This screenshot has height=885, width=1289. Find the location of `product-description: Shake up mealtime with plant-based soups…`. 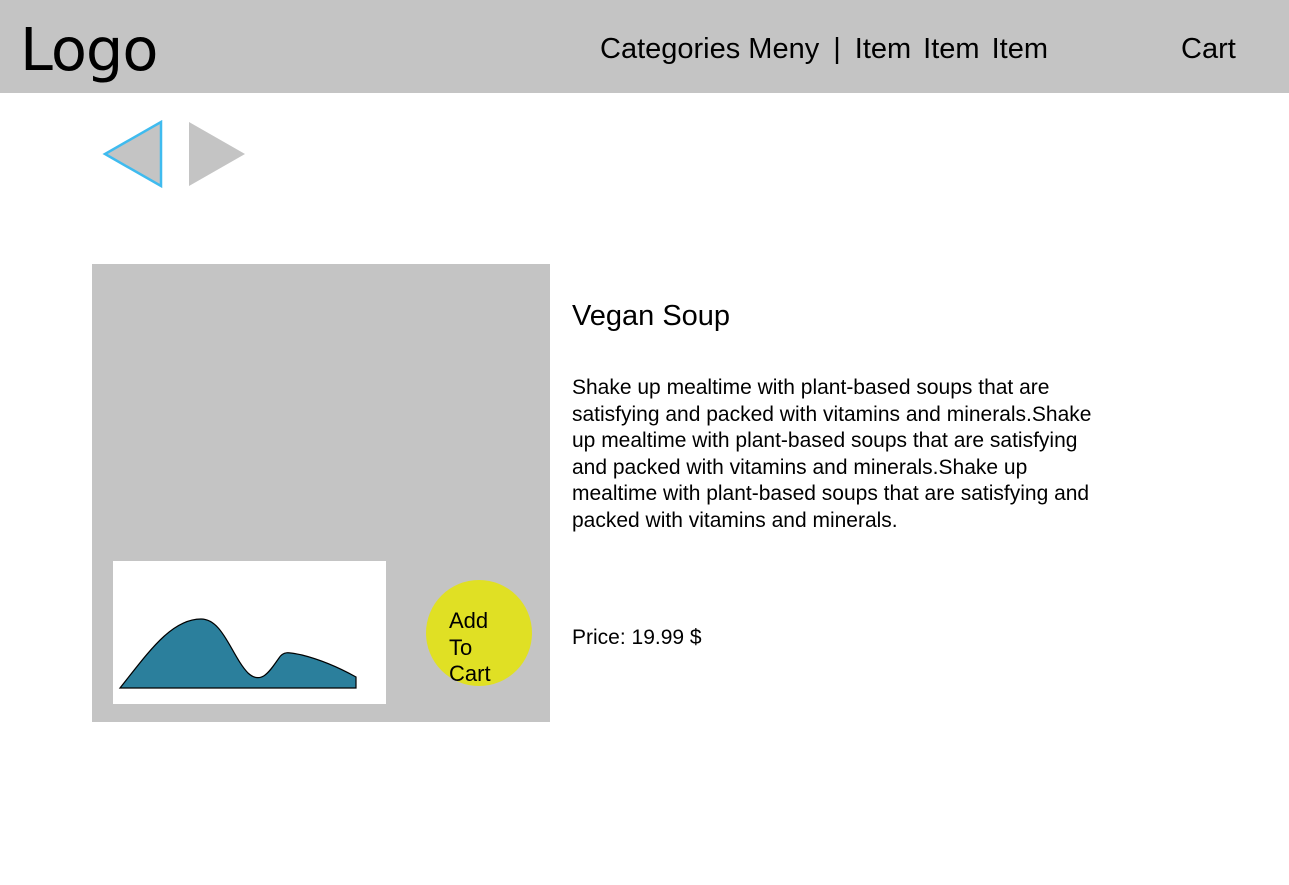

product-description: Shake up mealtime with plant-based soups… is located at coordinates (832, 454).